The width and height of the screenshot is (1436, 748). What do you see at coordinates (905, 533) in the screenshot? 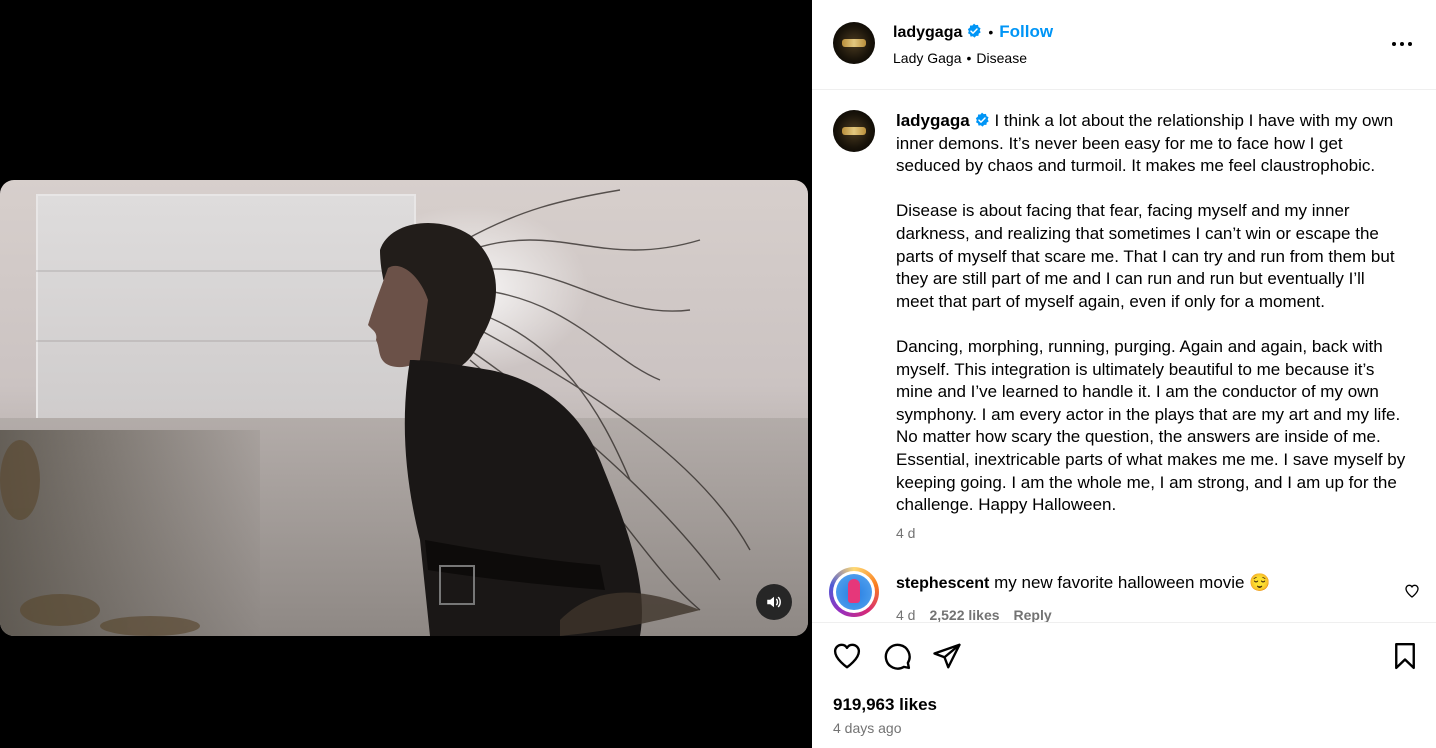
I see `caption-timestamp: 4 d` at bounding box center [905, 533].